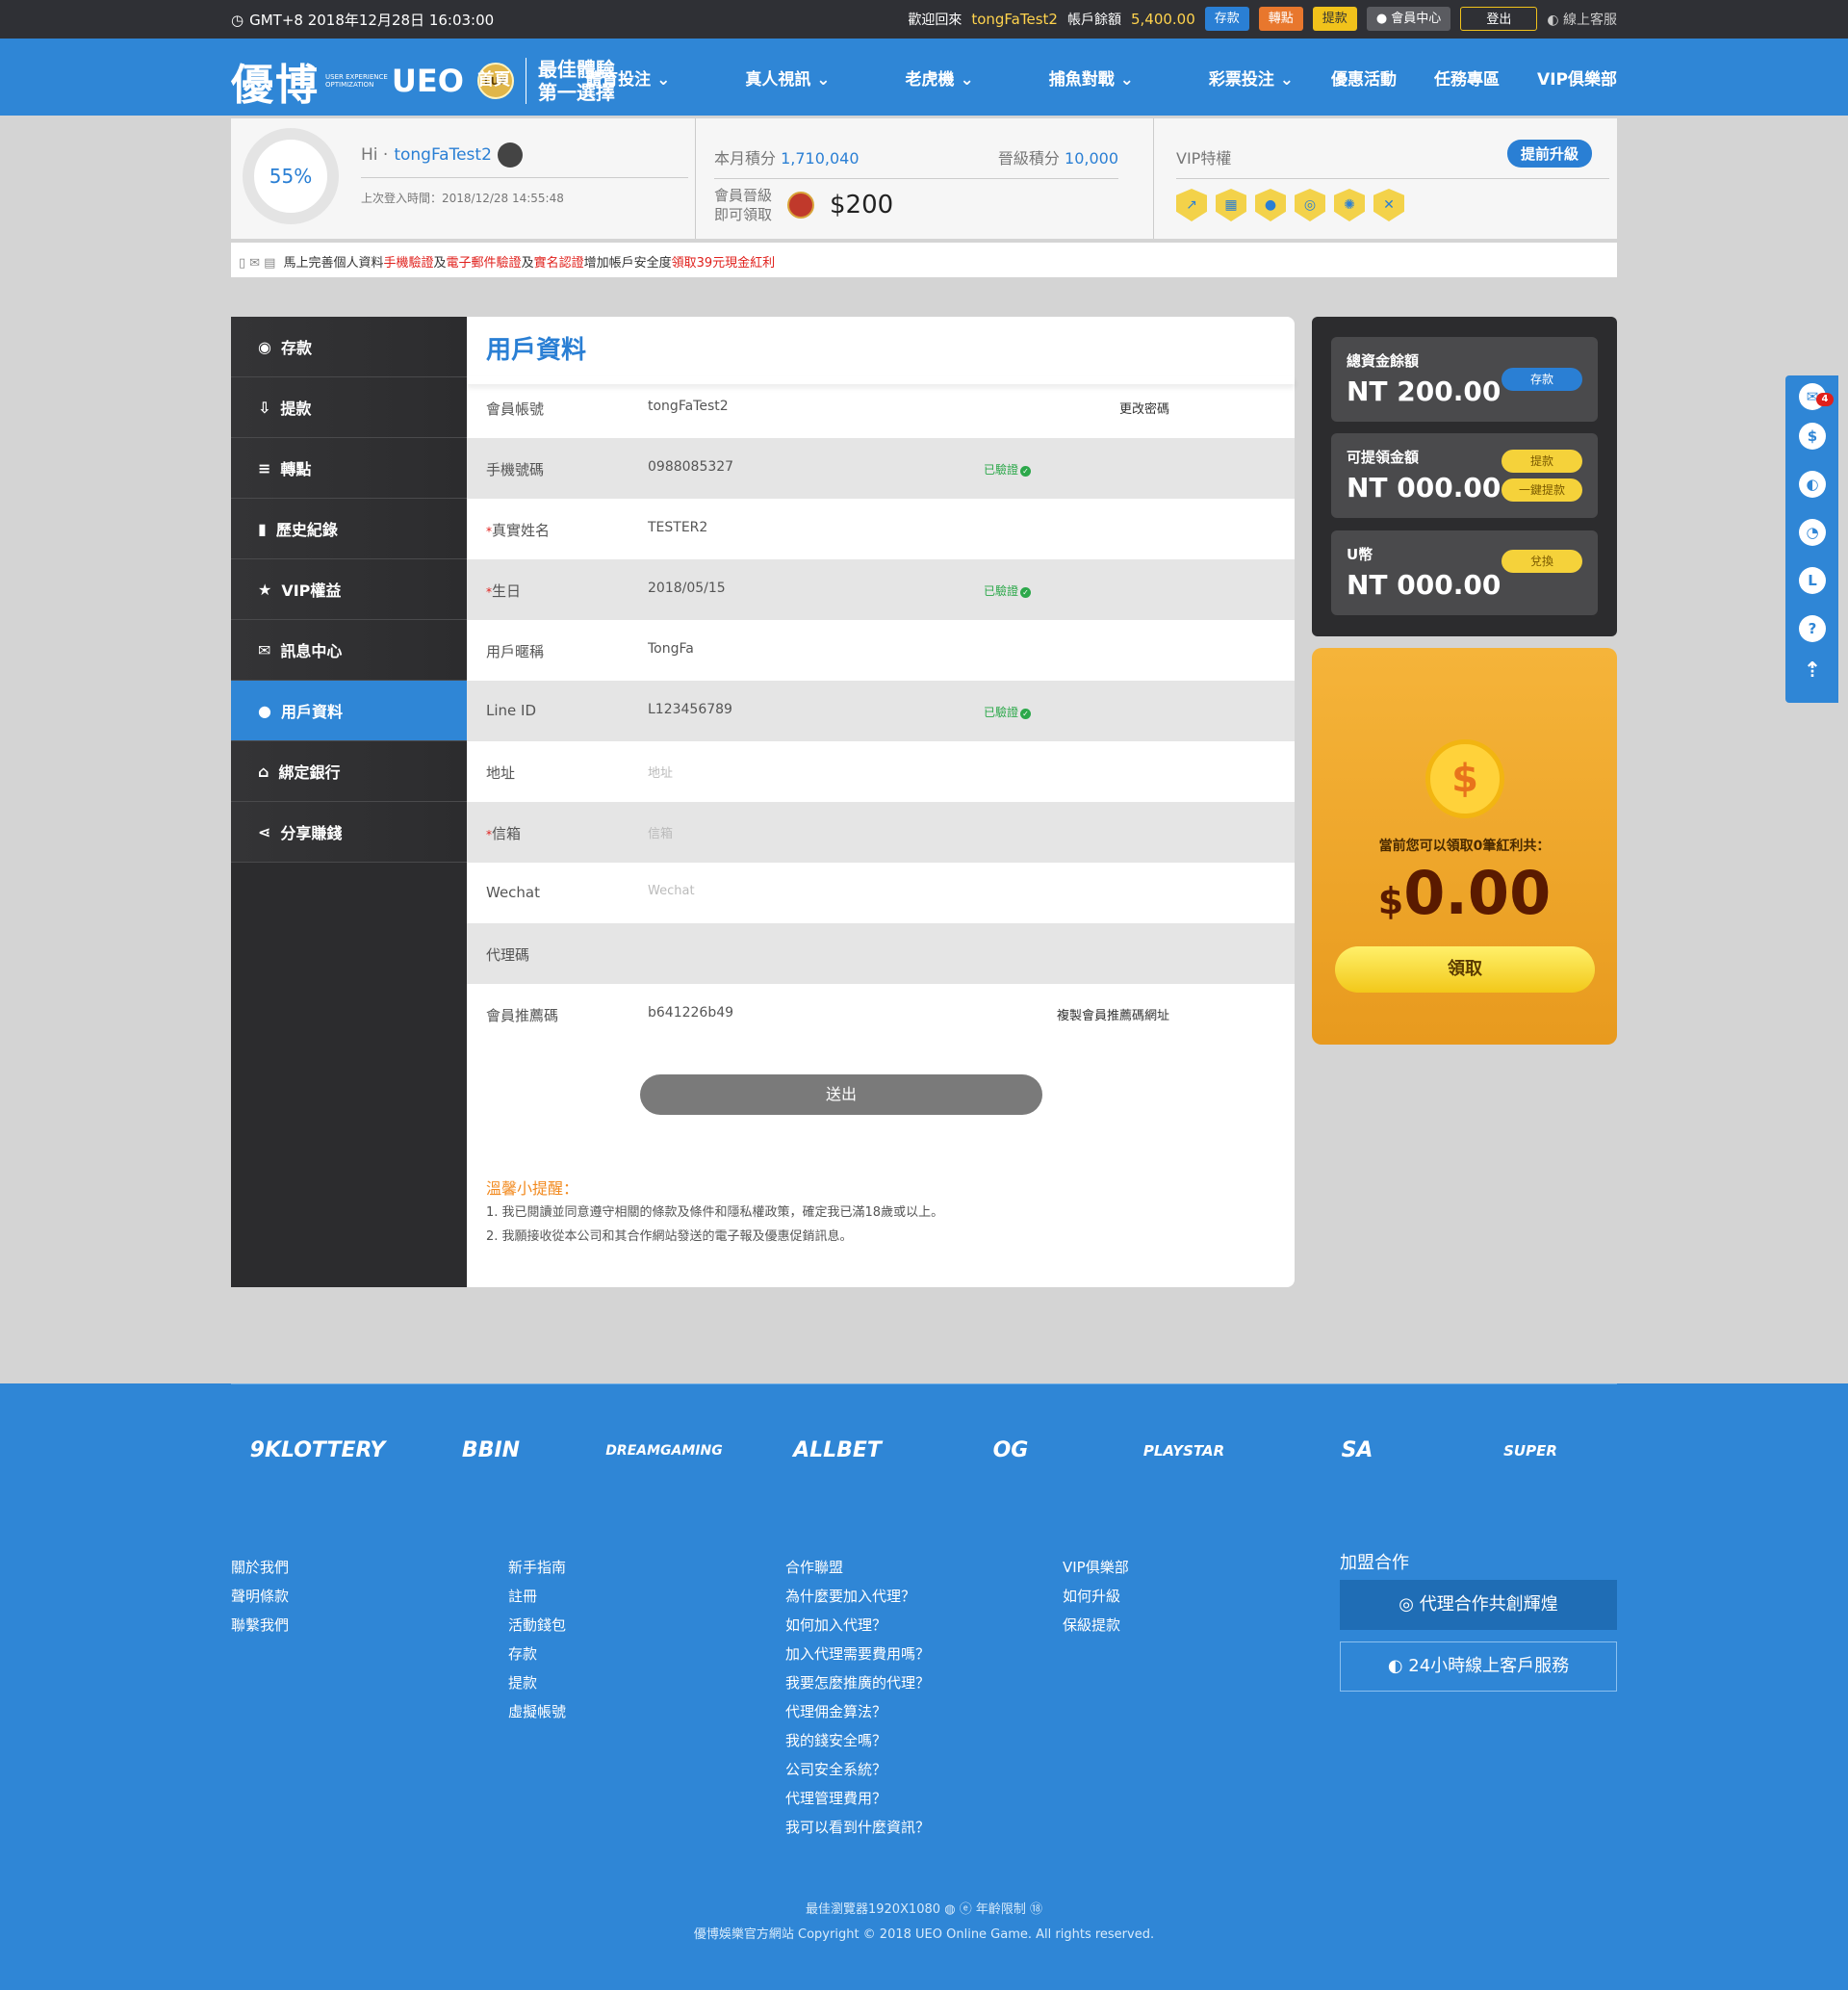  I want to click on mail-icon: ✉, so click(1816, 397).